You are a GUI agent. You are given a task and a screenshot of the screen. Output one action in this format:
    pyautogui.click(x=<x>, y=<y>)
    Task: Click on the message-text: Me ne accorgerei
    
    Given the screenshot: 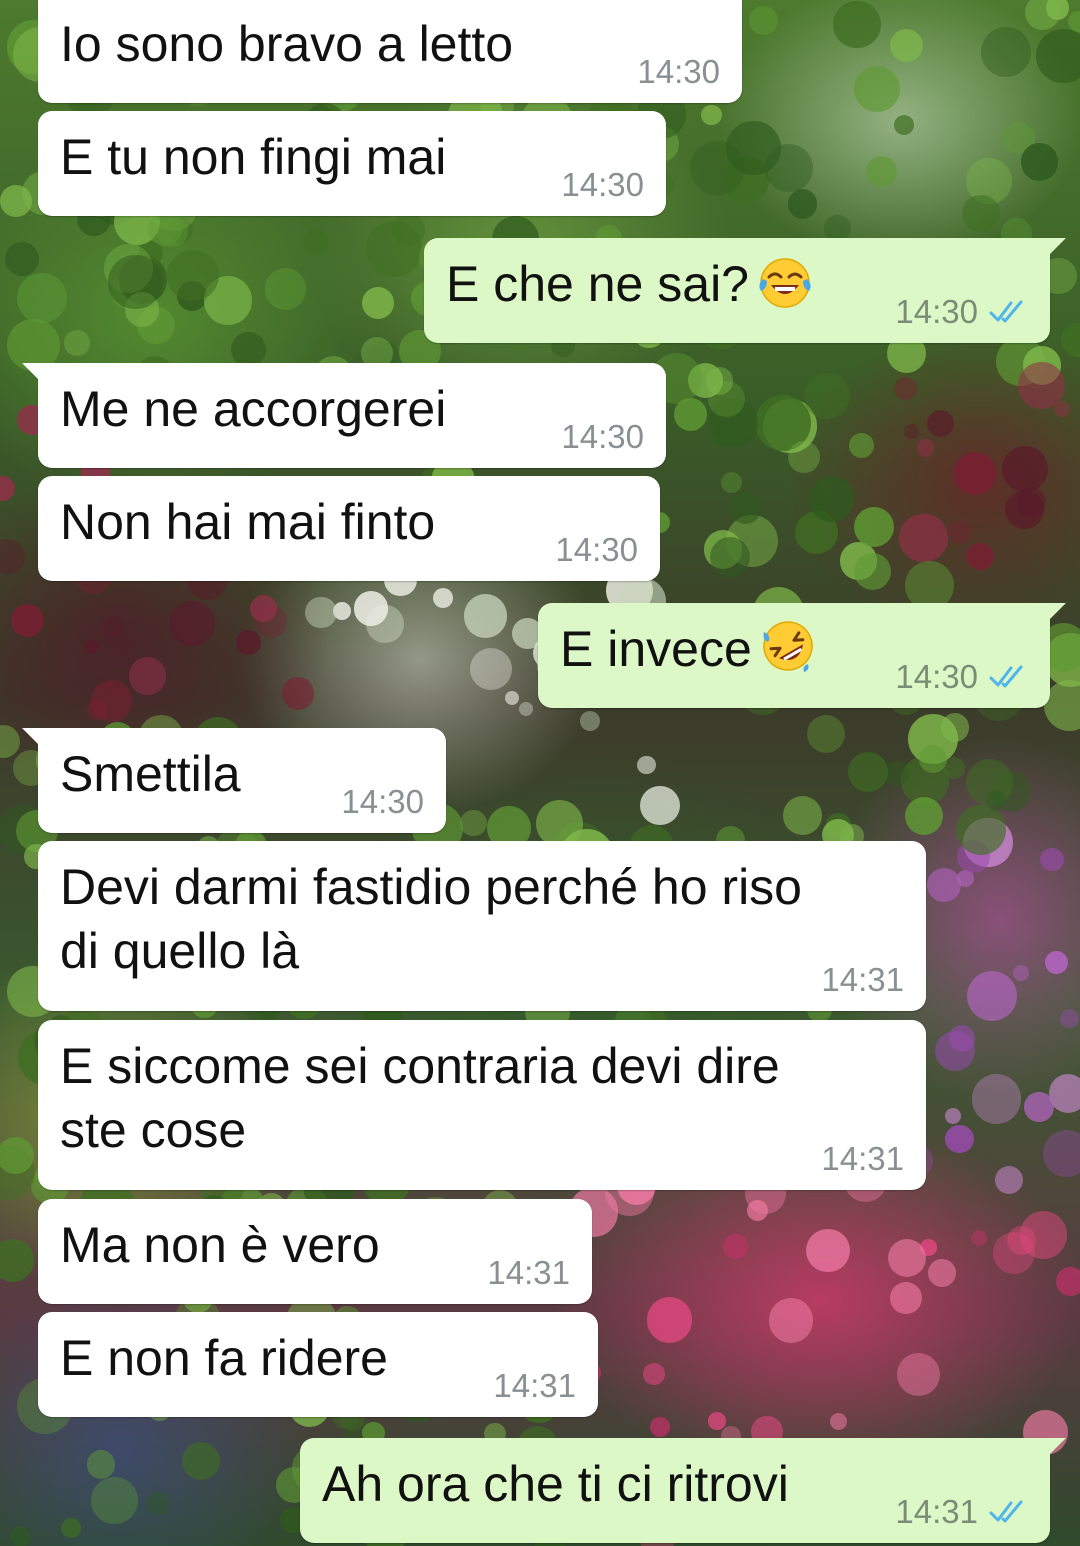 What is the action you would take?
    pyautogui.click(x=253, y=409)
    